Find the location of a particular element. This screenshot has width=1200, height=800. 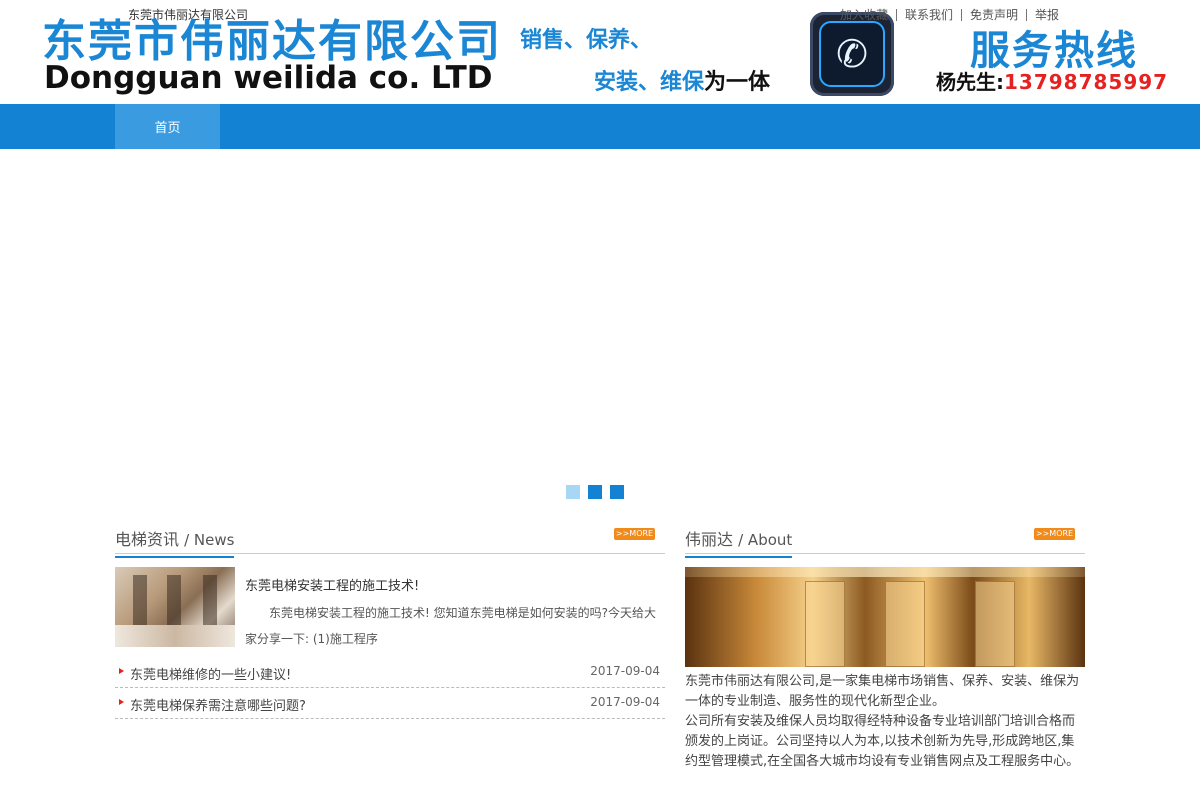

phone-icon: ✆ is located at coordinates (852, 54).